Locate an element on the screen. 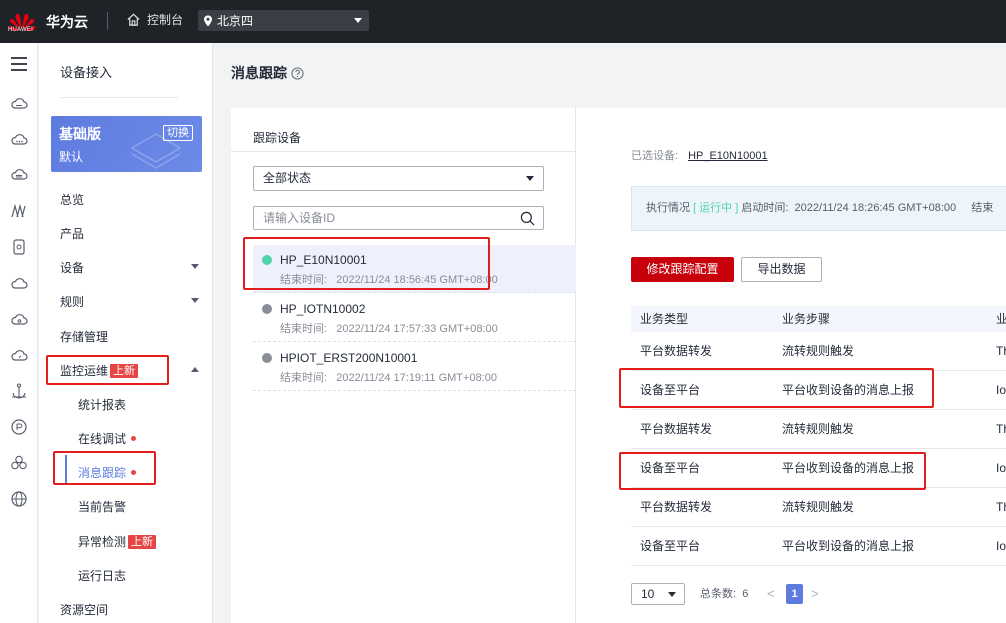 The width and height of the screenshot is (1006, 623). nav-sub-message-trace: 消息跟踪 is located at coordinates (107, 472).